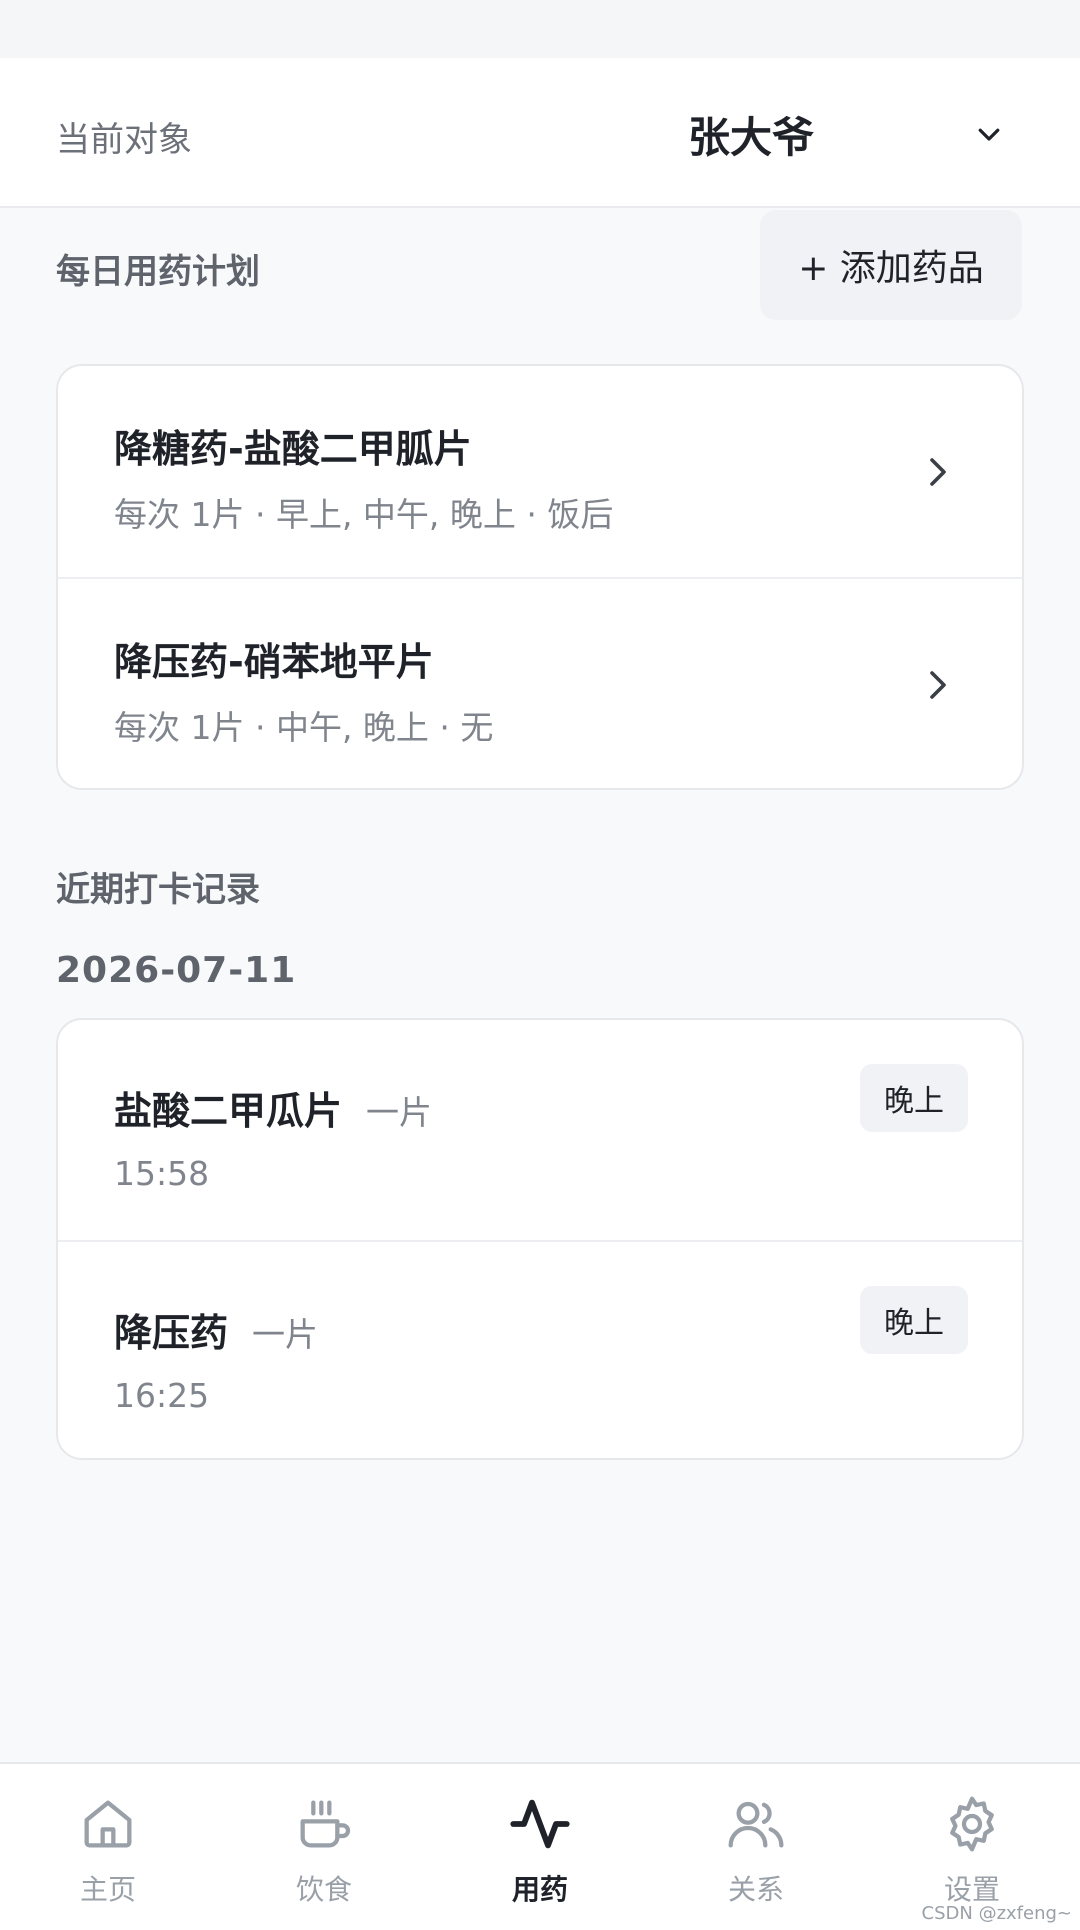 This screenshot has height=1930, width=1080. I want to click on plan-section-title: 每日用药计划, so click(158, 272).